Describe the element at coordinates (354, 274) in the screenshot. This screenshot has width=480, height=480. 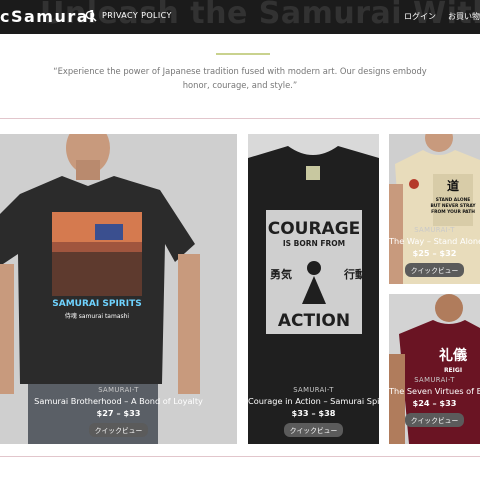
I see `print-kanji-right: 行動` at that location.